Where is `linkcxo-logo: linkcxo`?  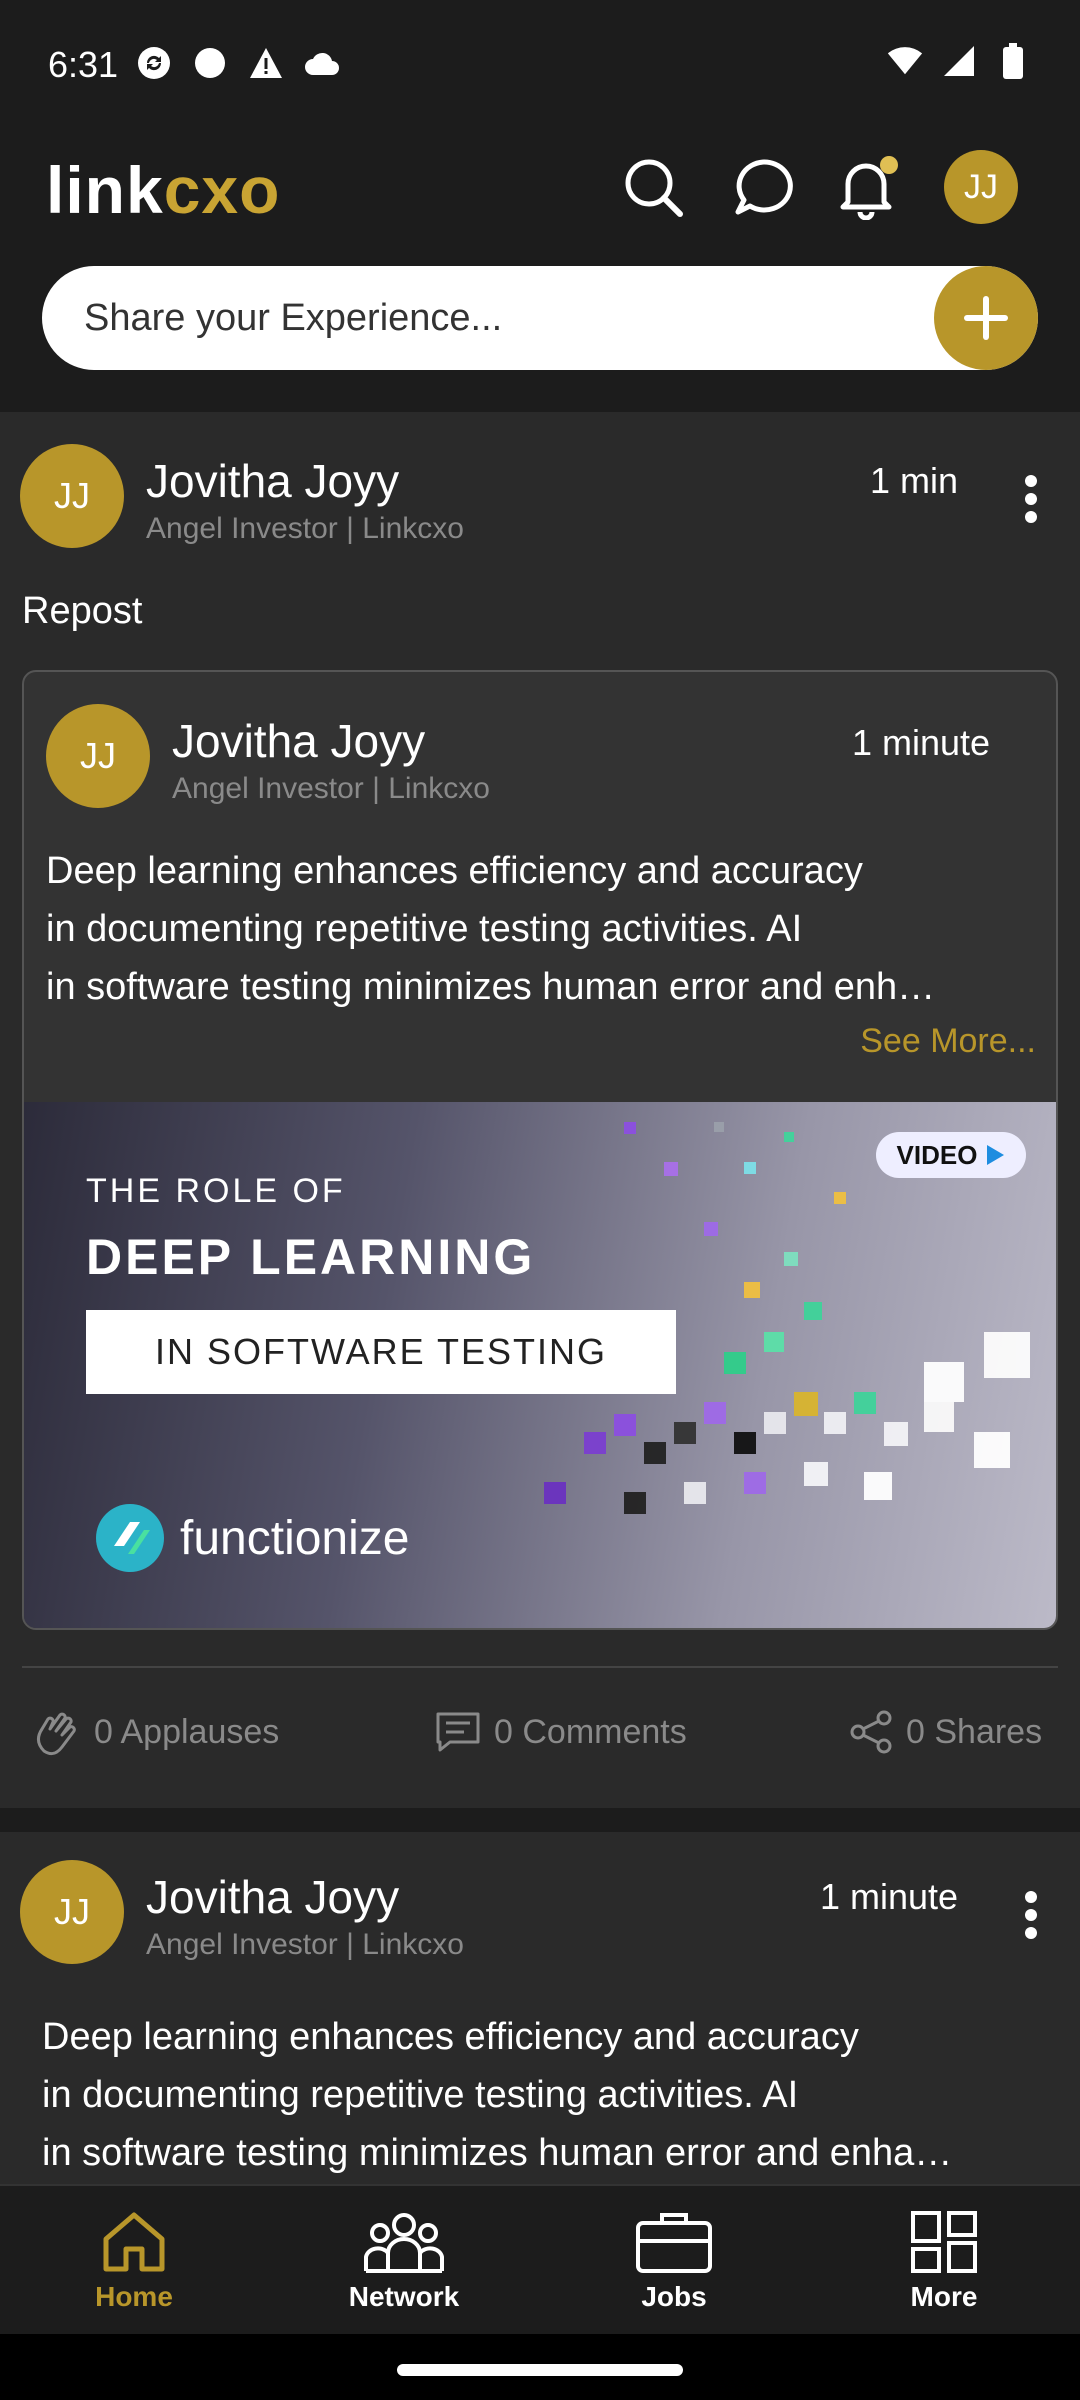
linkcxo-logo: linkcxo is located at coordinates (163, 190).